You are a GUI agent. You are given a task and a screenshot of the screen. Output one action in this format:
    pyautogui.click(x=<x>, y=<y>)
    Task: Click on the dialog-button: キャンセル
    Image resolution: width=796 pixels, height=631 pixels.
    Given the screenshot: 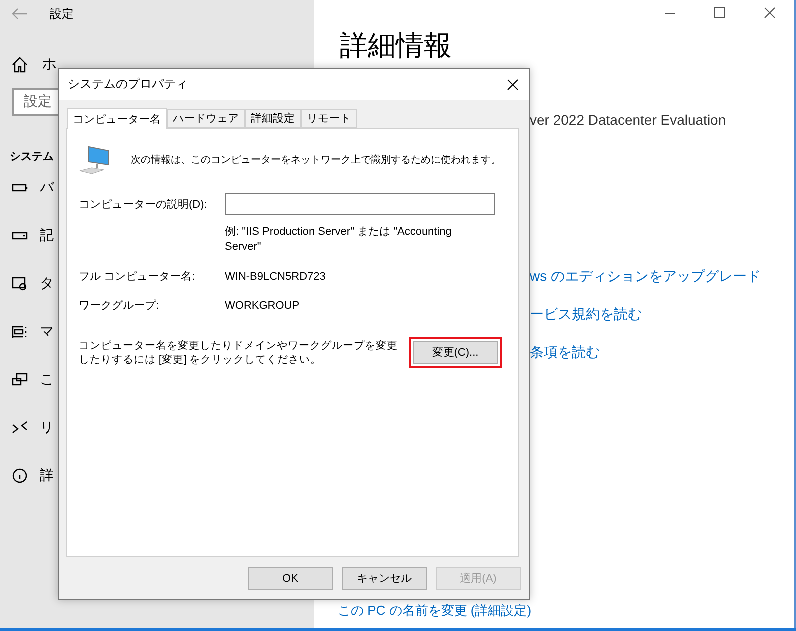 What is the action you would take?
    pyautogui.click(x=384, y=578)
    